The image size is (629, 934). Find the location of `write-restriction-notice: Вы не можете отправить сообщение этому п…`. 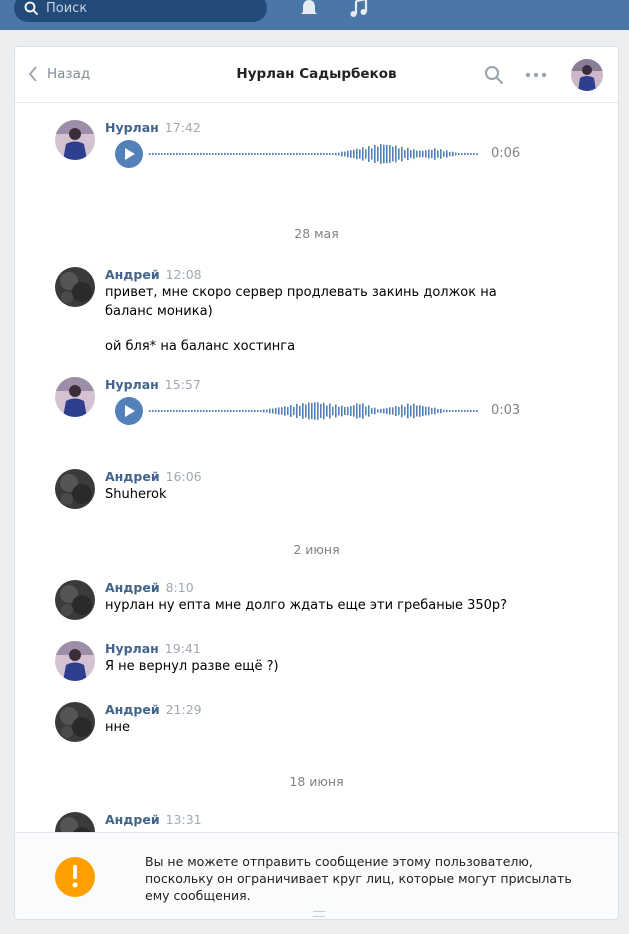

write-restriction-notice: Вы не можете отправить сообщение этому п… is located at coordinates (316, 875).